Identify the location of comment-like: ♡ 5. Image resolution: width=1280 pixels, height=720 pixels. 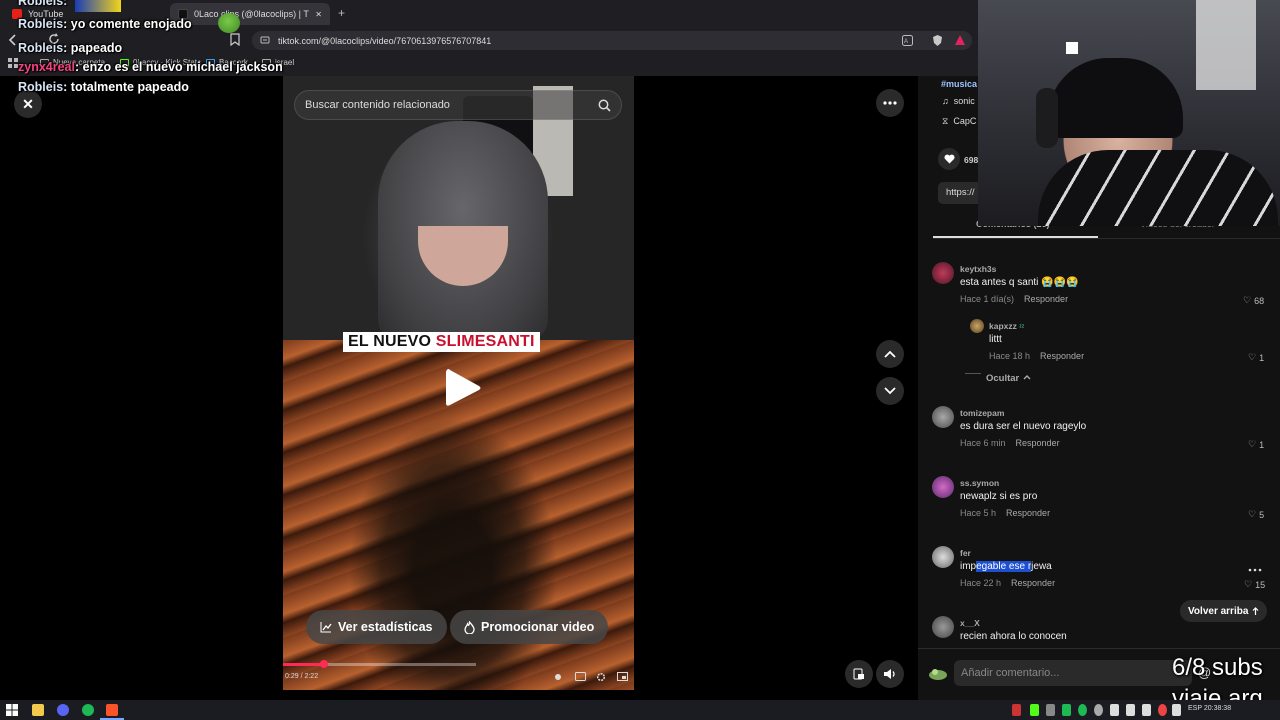
(1256, 514).